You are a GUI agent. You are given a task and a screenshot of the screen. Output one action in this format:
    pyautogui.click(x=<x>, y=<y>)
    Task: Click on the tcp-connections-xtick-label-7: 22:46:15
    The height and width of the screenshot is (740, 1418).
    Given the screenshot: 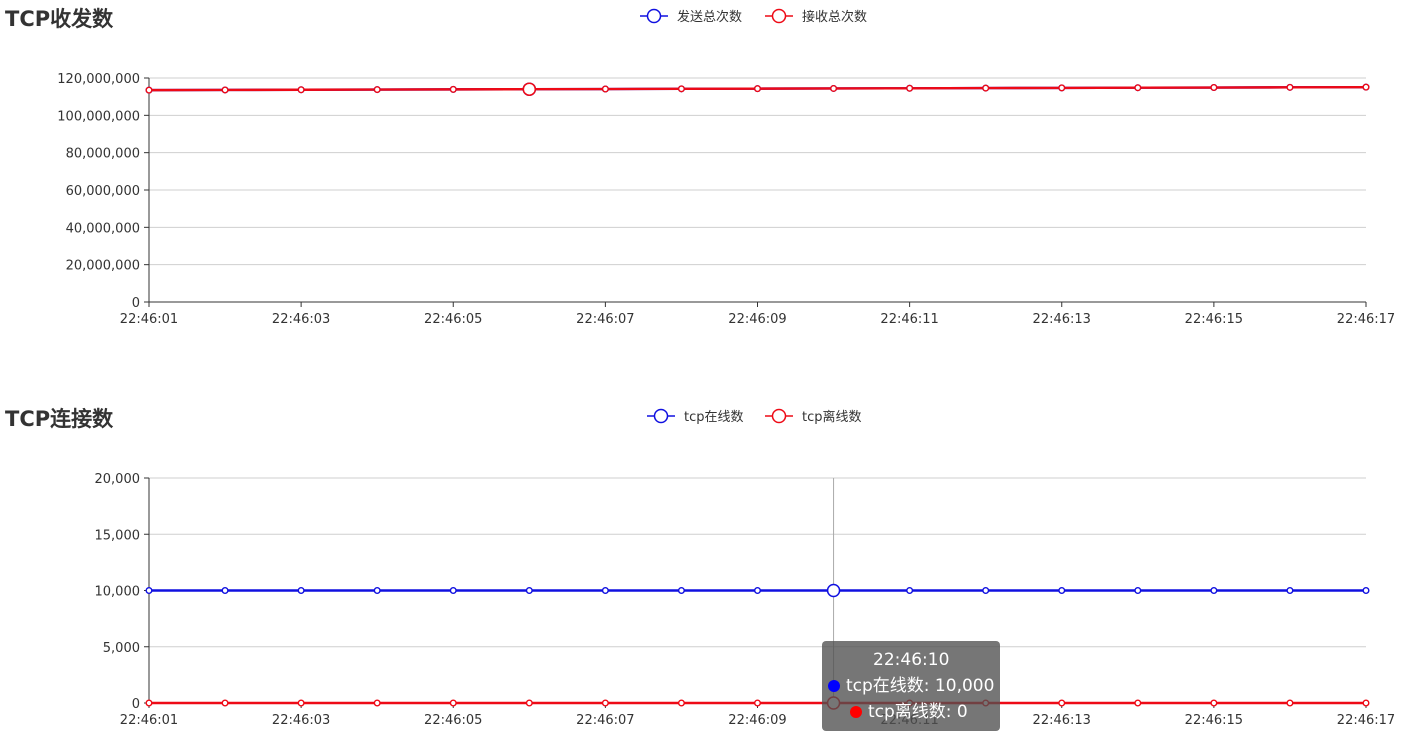 What is the action you would take?
    pyautogui.click(x=1214, y=720)
    